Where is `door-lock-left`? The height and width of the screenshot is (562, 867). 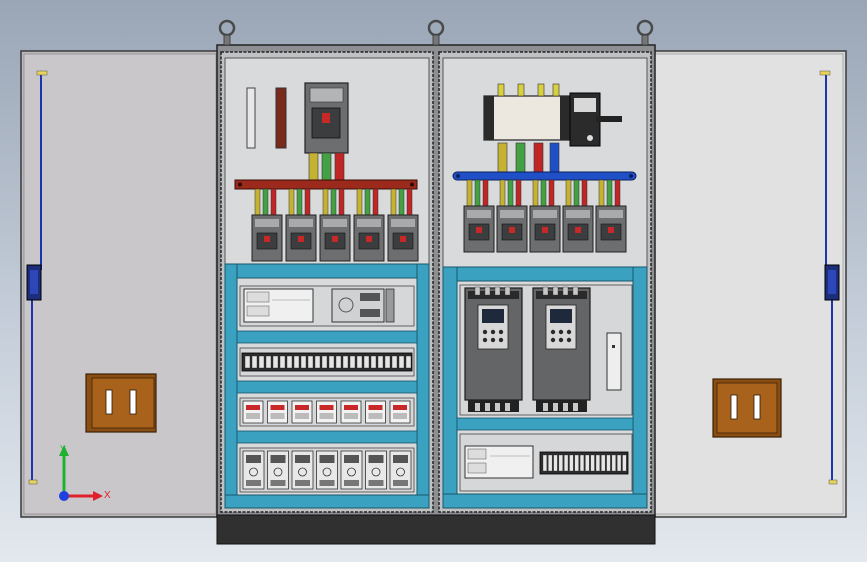
door-lock-left is located at coordinates (121, 403).